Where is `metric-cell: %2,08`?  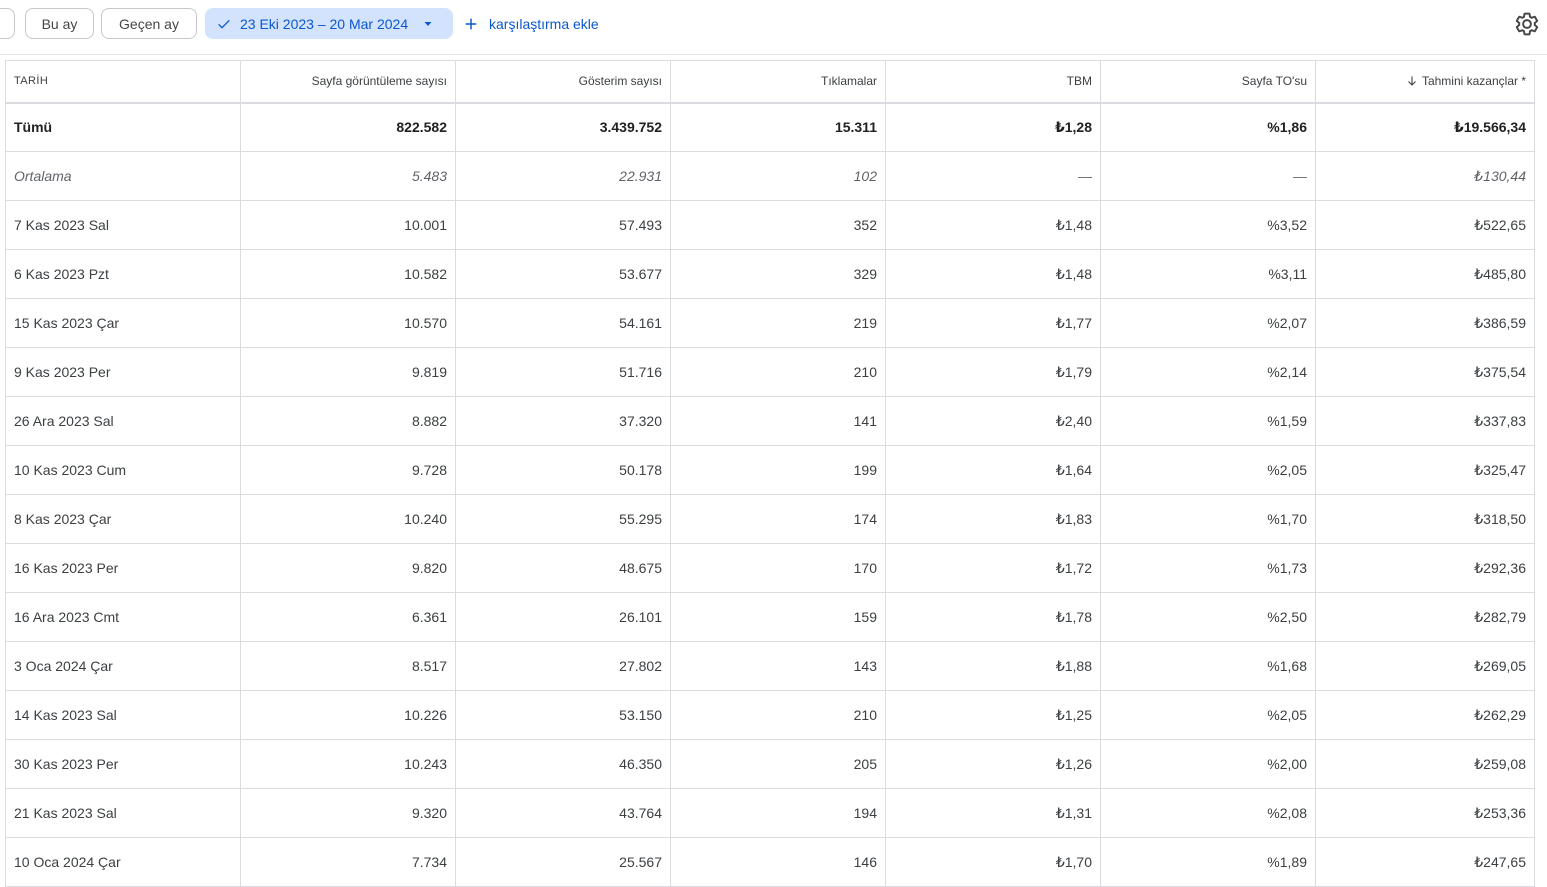 metric-cell: %2,08 is located at coordinates (1208, 813).